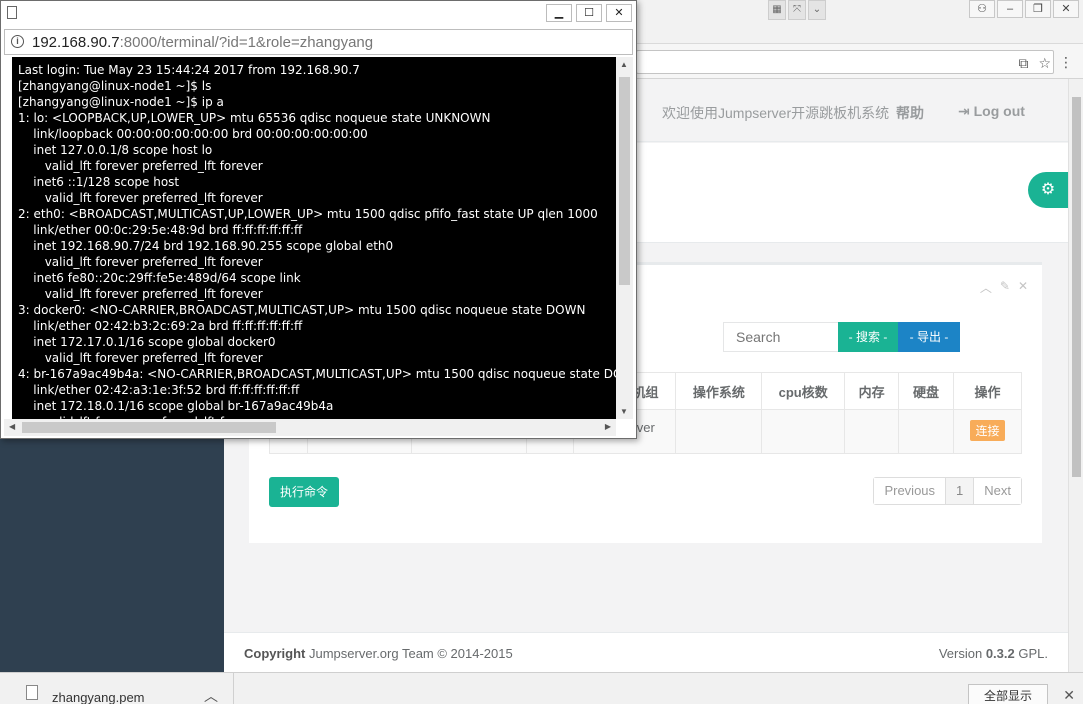 The image size is (1083, 704). Describe the element at coordinates (117, 688) in the screenshot. I see `download-item: zhangyang.pem ︿` at that location.